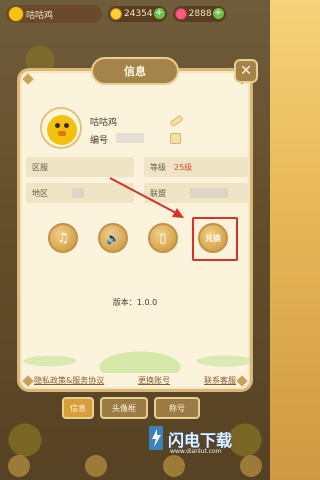 The height and width of the screenshot is (480, 320). I want to click on add-gems-button: +, so click(218, 13).